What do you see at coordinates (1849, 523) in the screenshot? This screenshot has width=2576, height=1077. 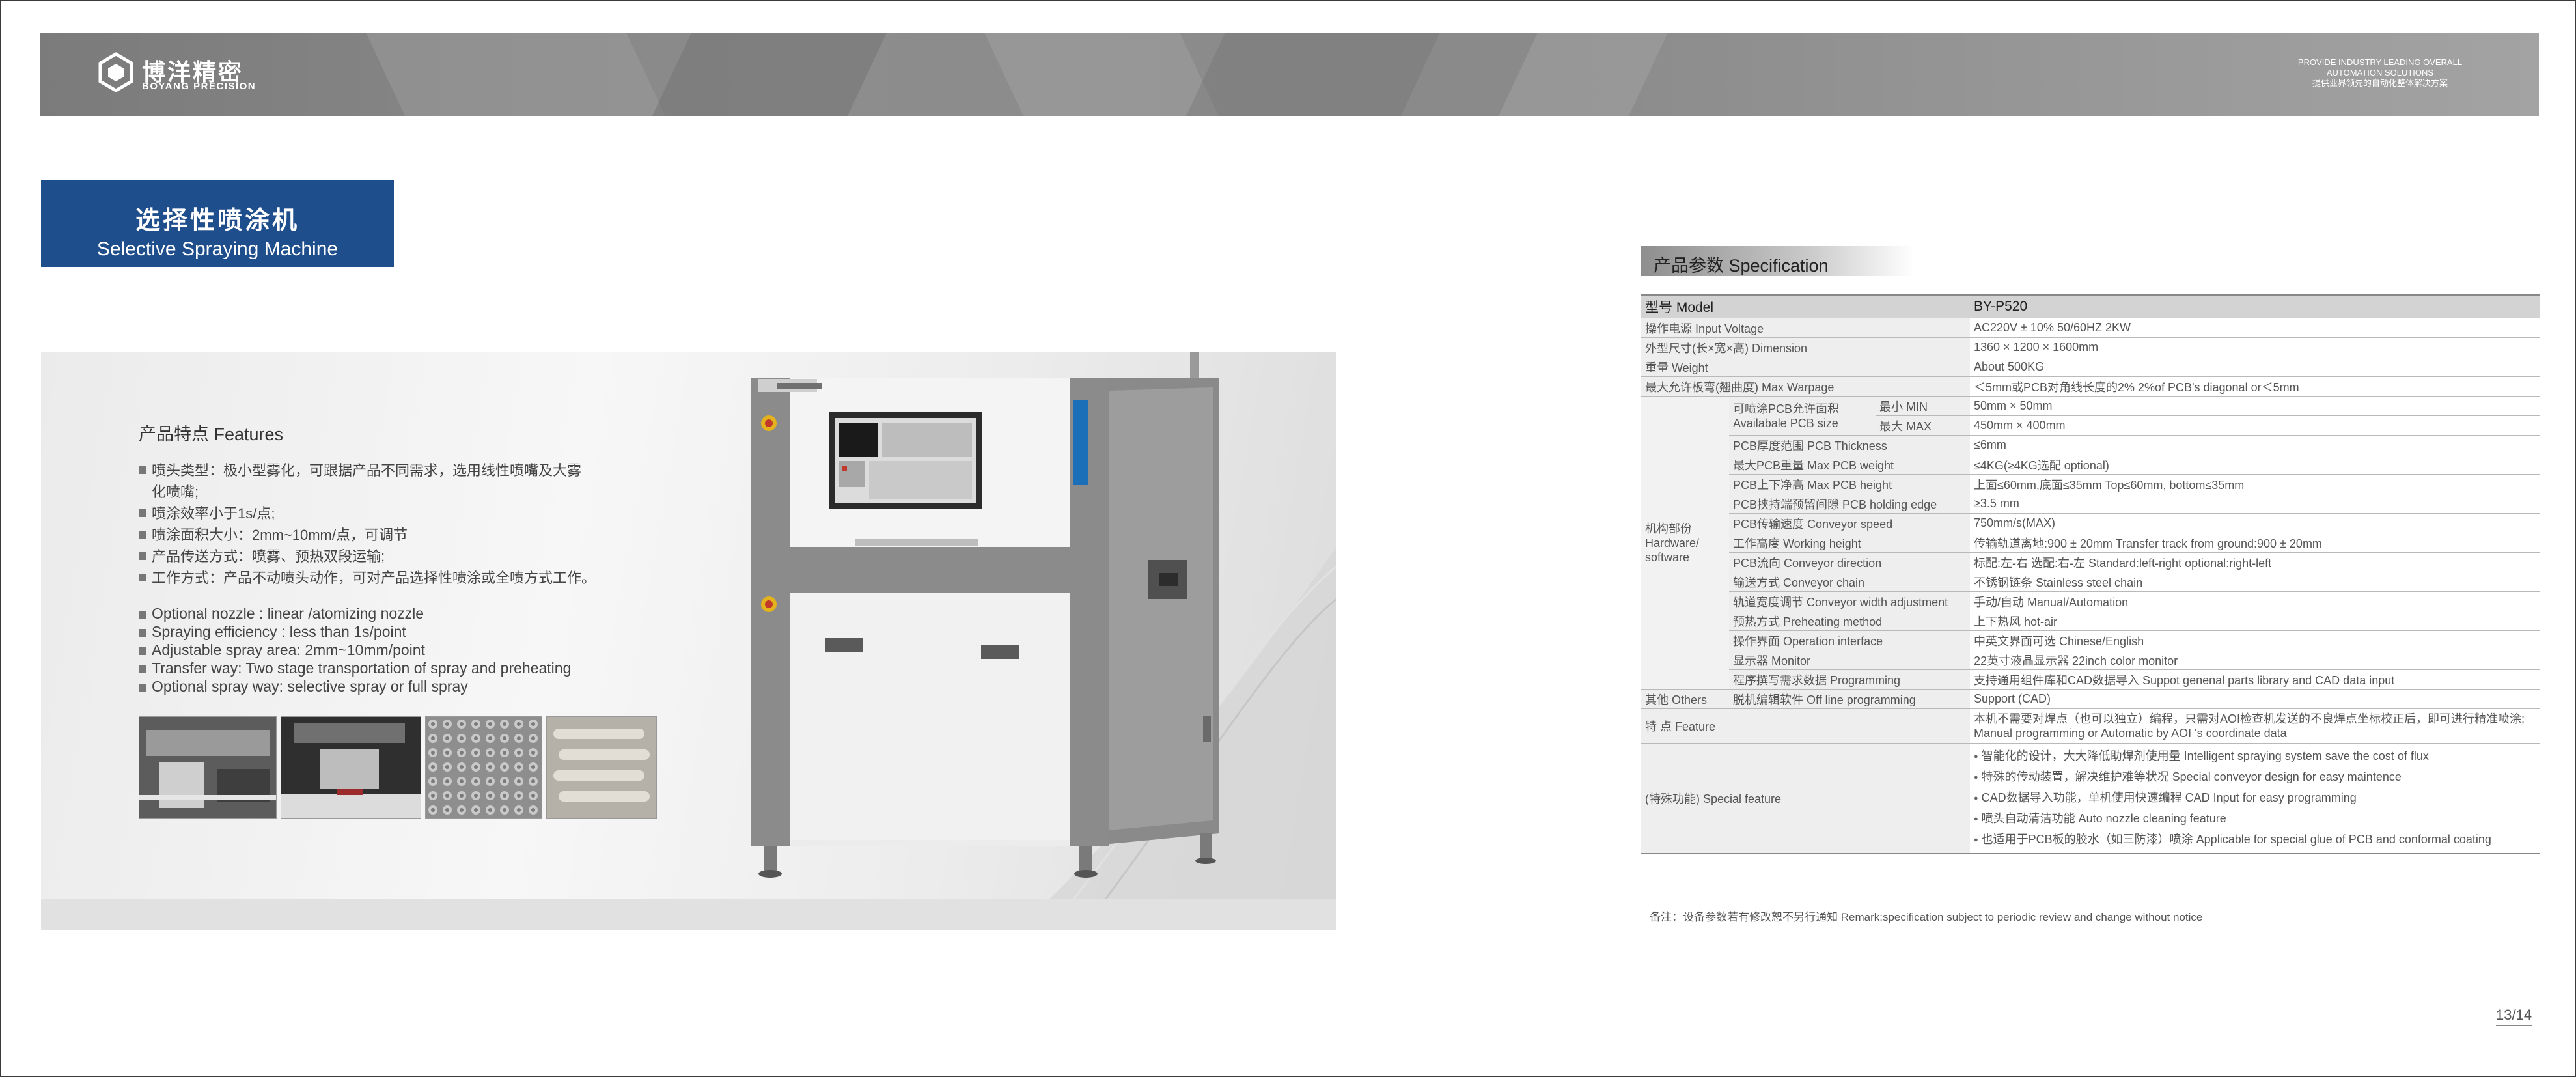 I see `spec-label: PCB传输速度 Conveyor speed` at bounding box center [1849, 523].